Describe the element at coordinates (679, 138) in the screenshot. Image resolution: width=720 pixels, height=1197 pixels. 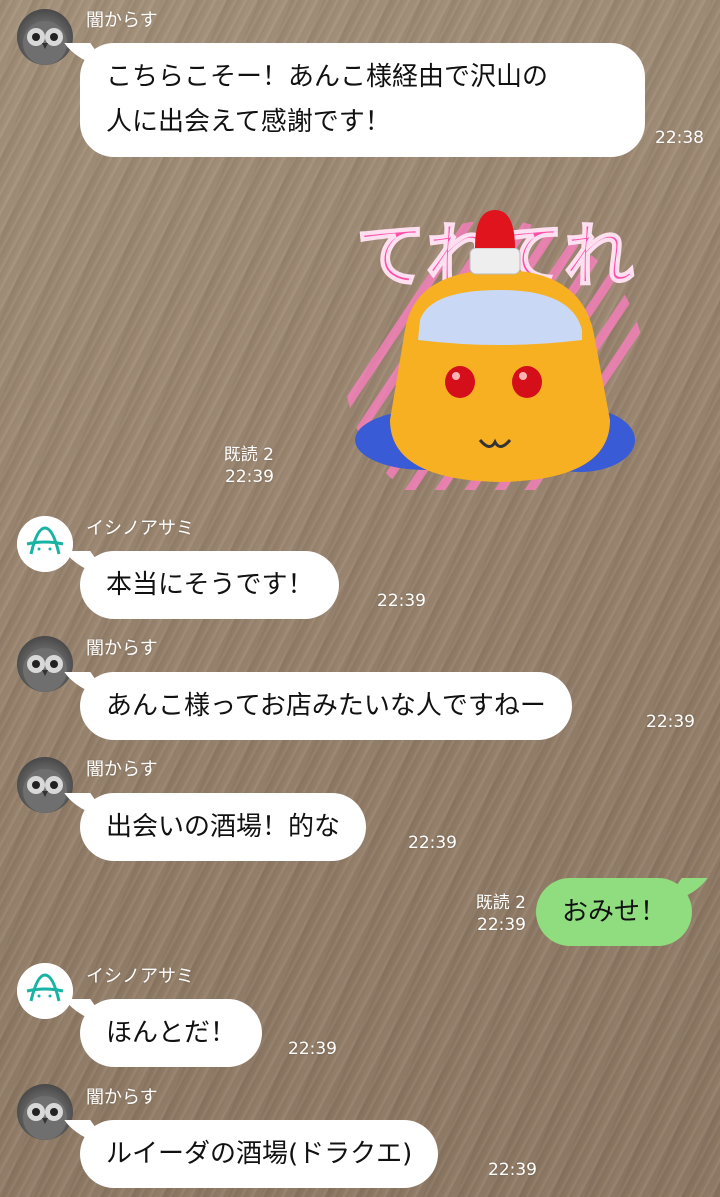
I see `message-time: 22:38` at that location.